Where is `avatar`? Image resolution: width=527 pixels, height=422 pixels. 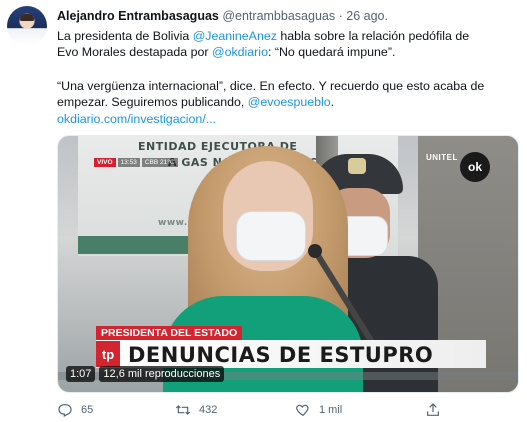
avatar is located at coordinates (27, 26).